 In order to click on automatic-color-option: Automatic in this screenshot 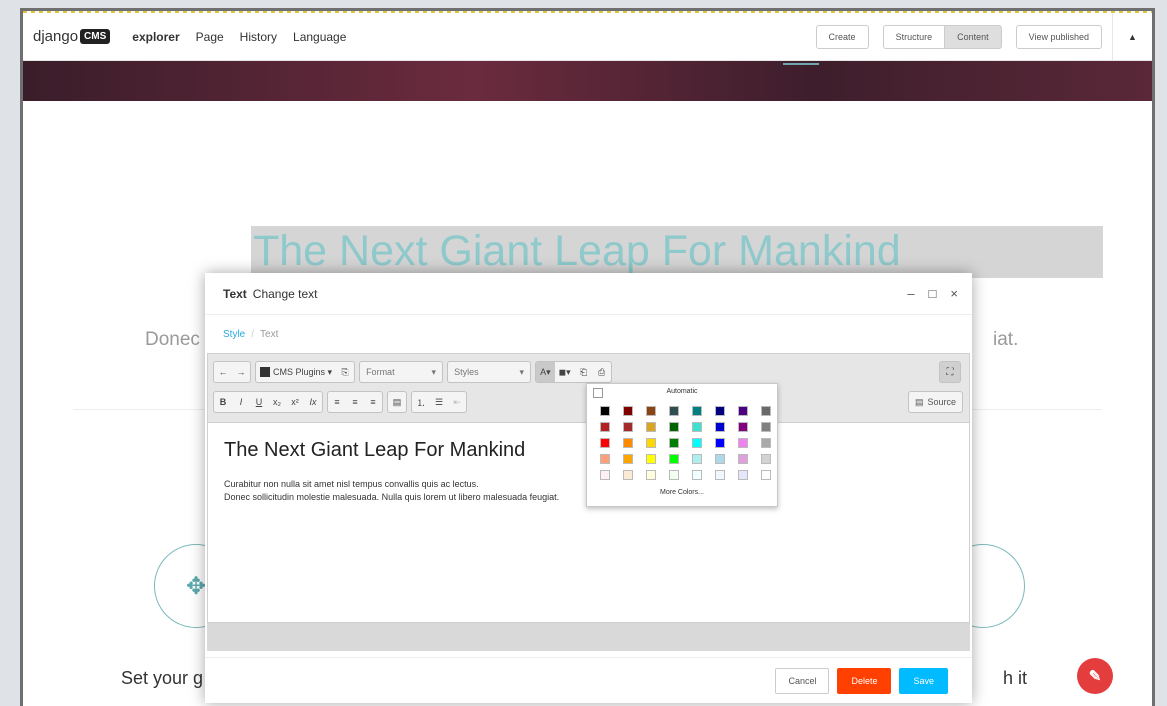, I will do `click(682, 394)`.